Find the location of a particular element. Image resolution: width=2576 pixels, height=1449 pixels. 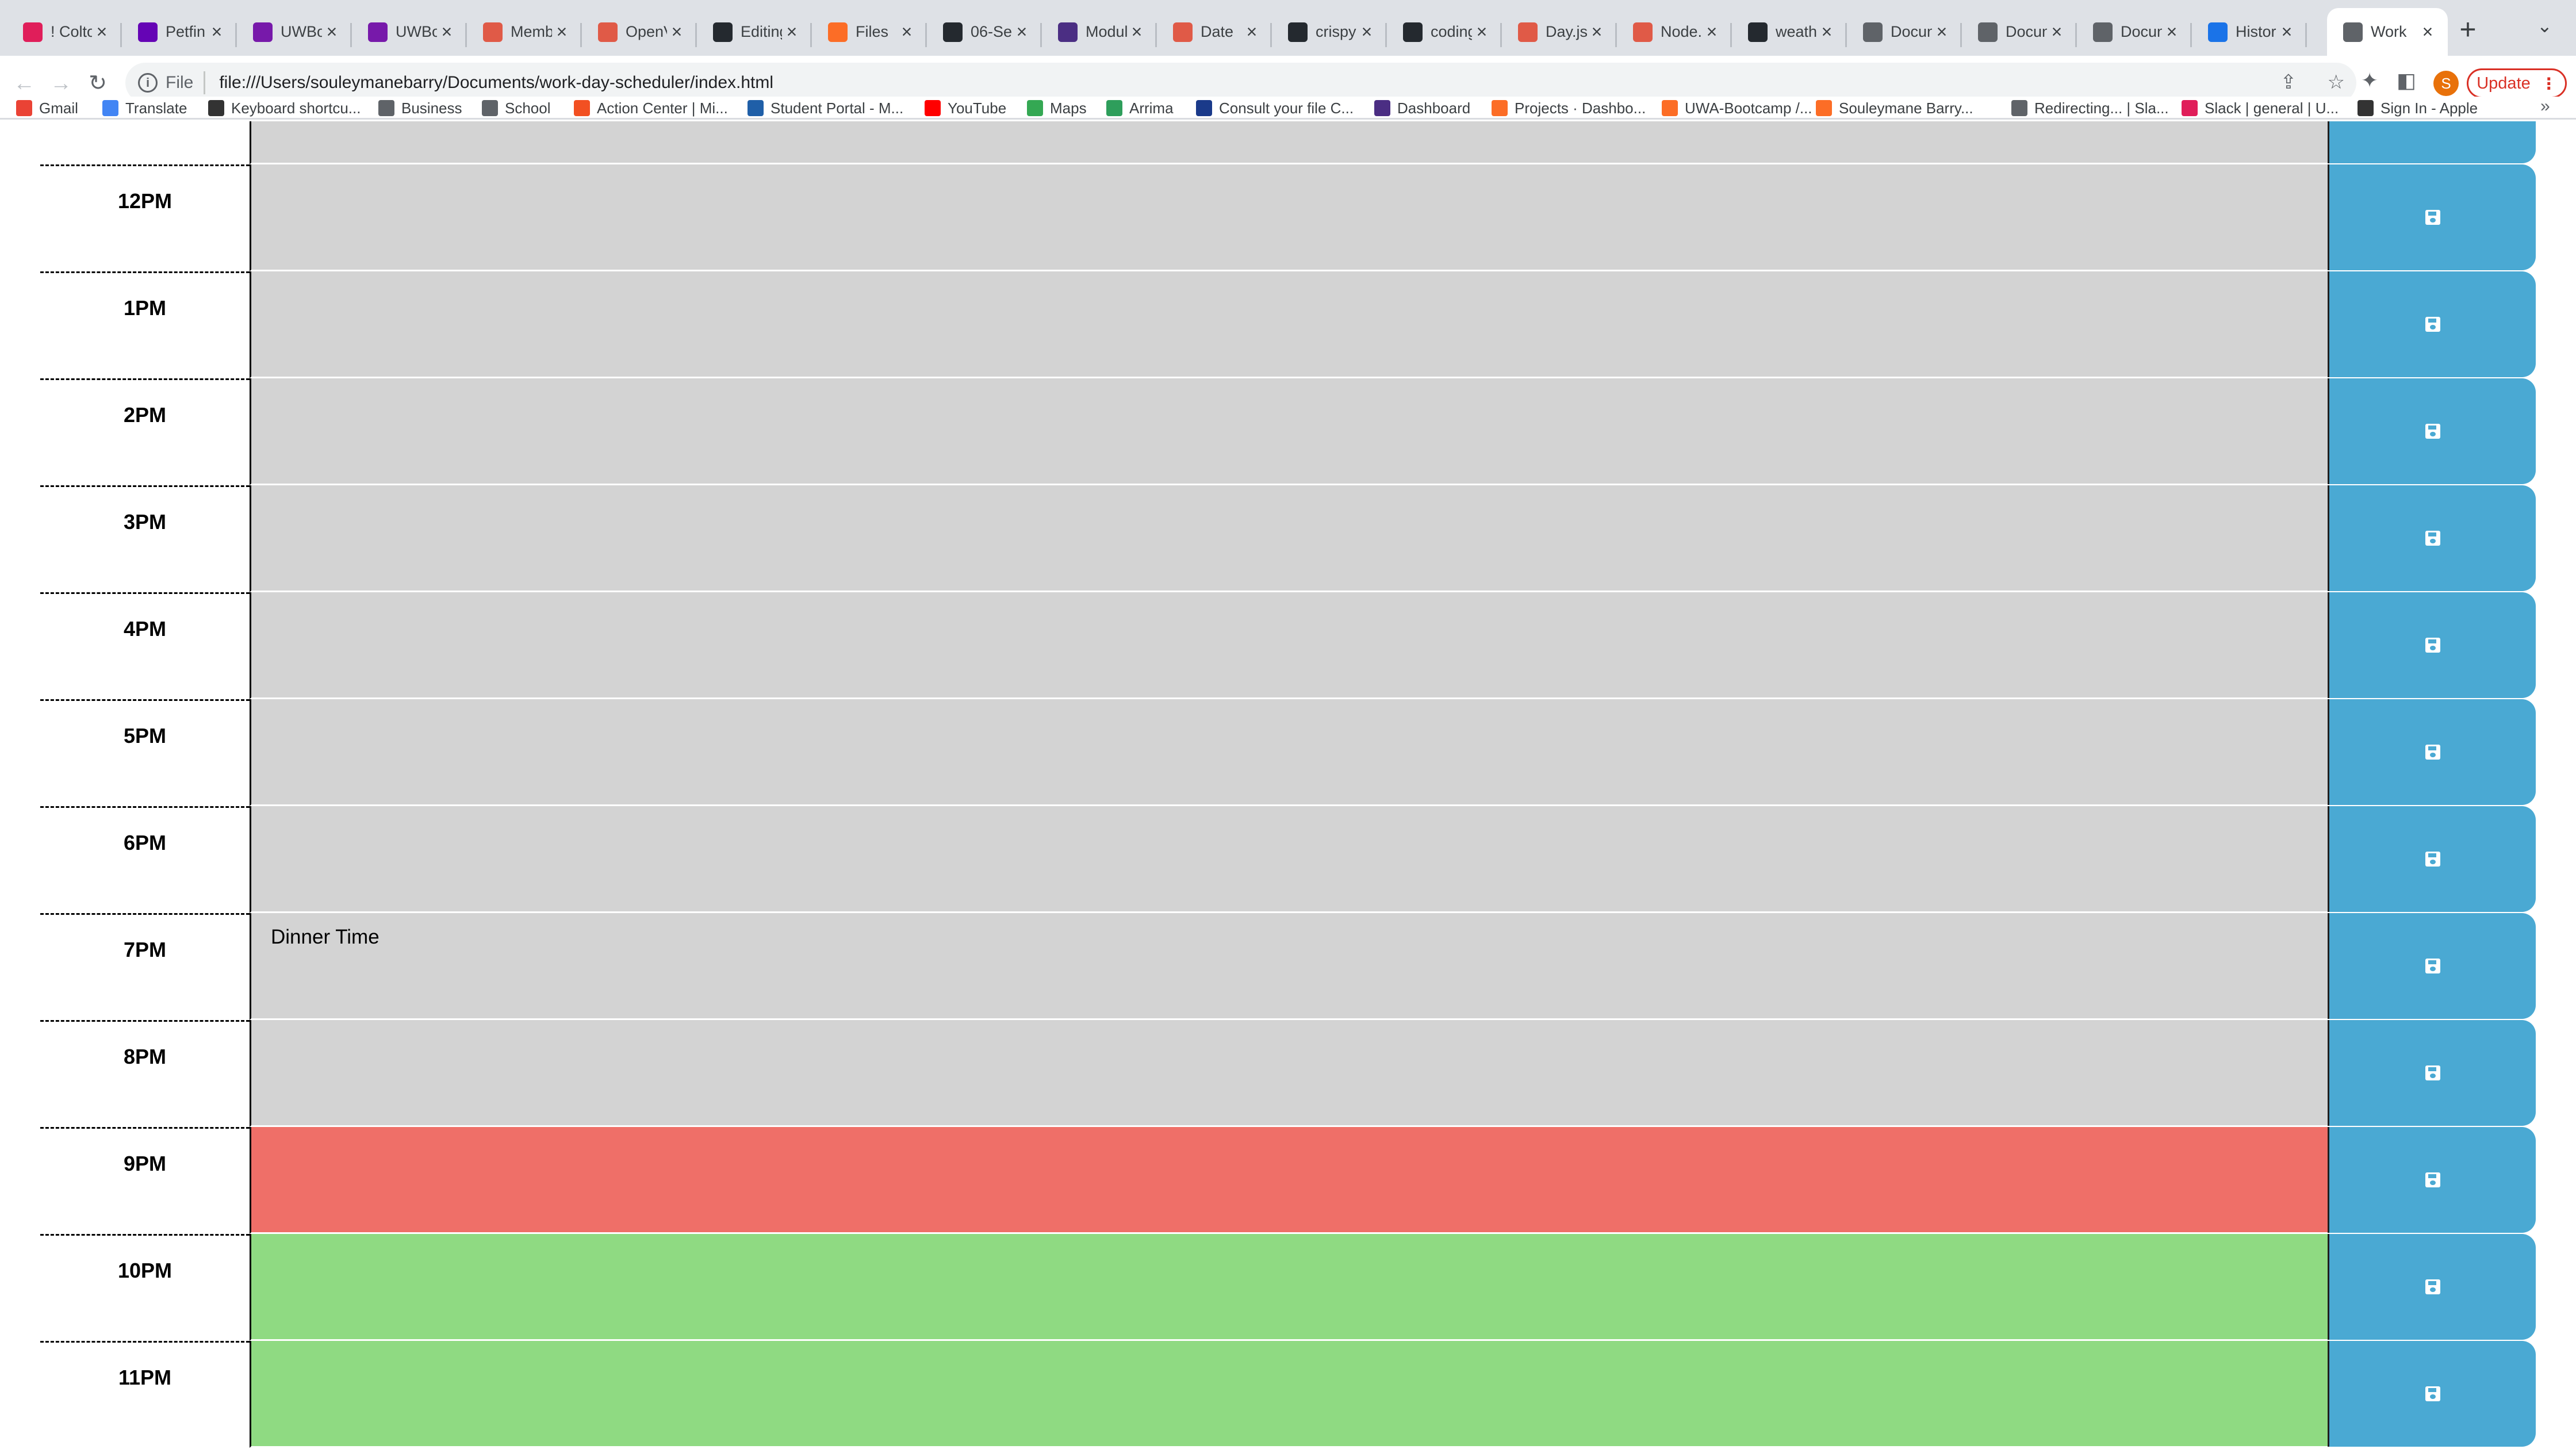

browser-tab: Node. × is located at coordinates (1674, 32).